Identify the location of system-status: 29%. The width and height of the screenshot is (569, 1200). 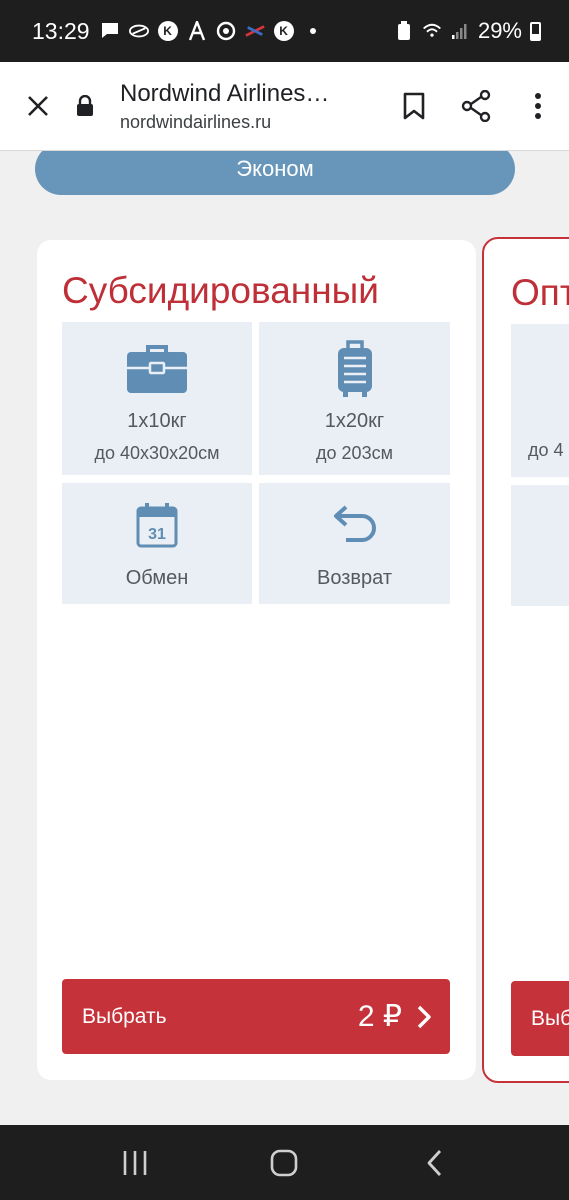
(467, 31).